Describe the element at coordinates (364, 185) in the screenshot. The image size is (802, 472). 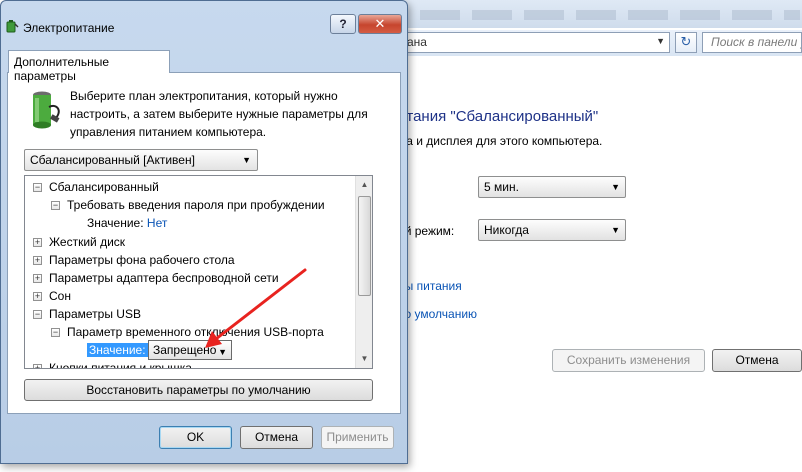
I see `scroll-up-icon: ▲` at that location.